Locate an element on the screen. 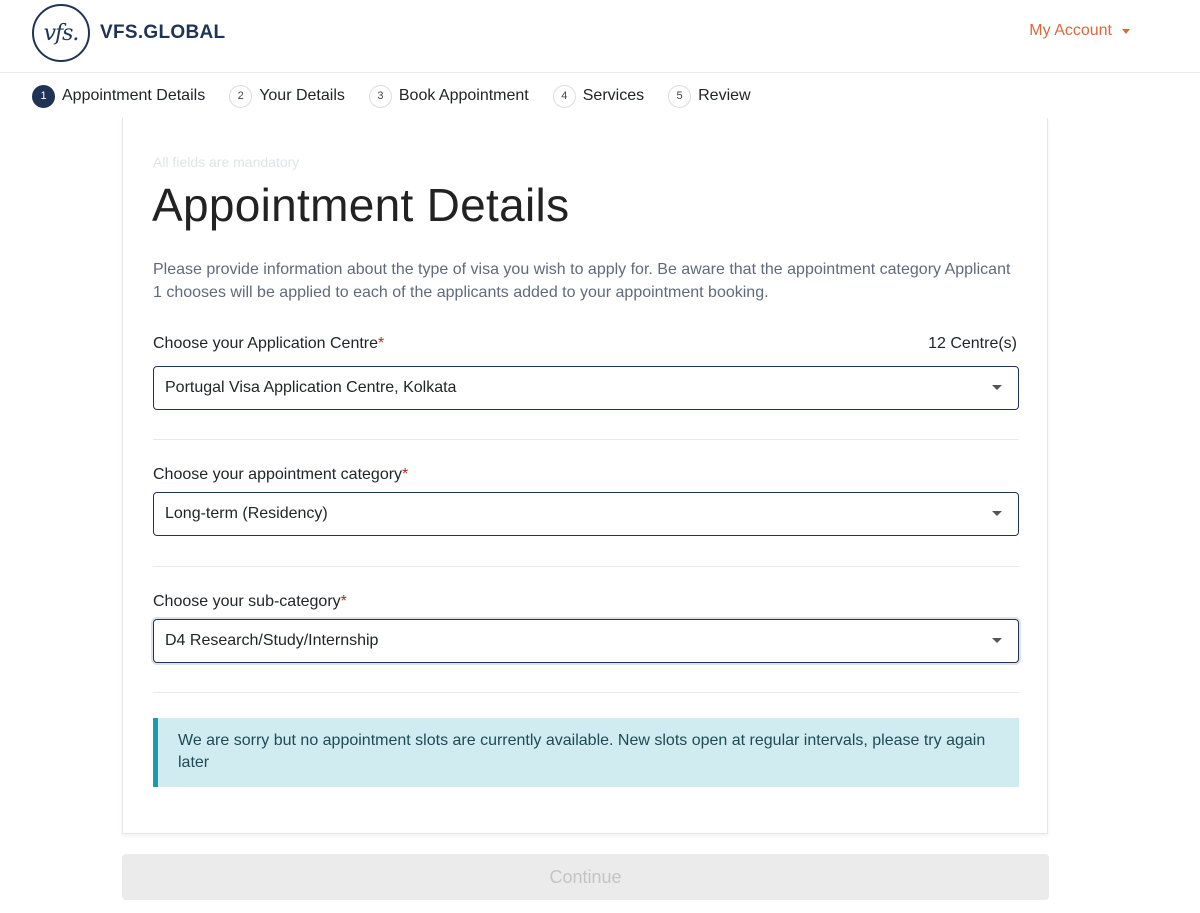 The height and width of the screenshot is (913, 1200). vfs-logo-mark-text: vfs. is located at coordinates (61, 33).